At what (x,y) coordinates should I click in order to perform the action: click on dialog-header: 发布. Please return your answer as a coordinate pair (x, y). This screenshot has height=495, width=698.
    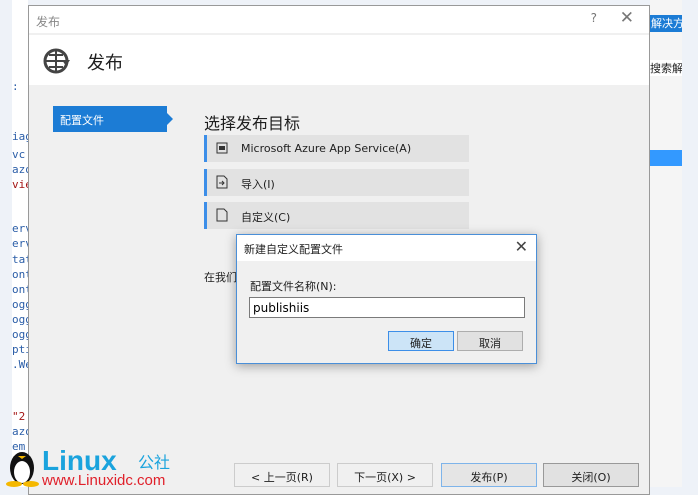
    Looking at the image, I should click on (339, 60).